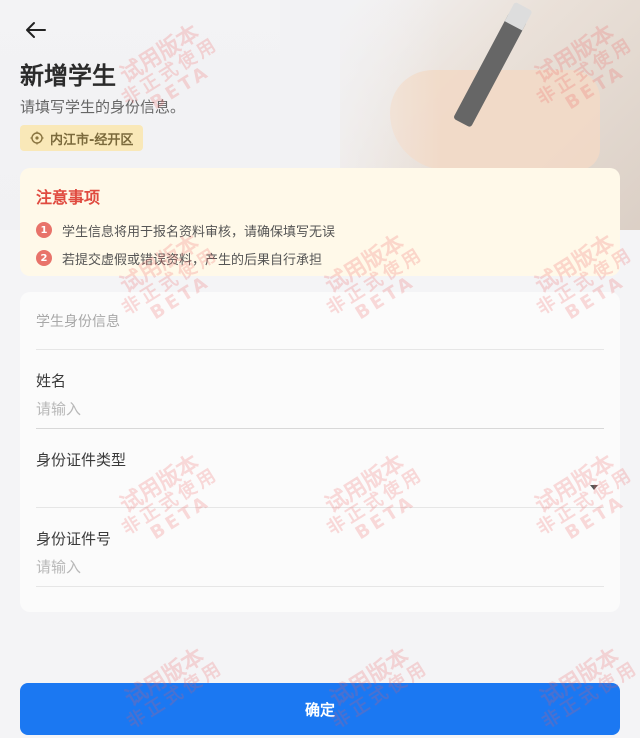  Describe the element at coordinates (320, 389) in the screenshot. I see `name-field: 姓名` at that location.